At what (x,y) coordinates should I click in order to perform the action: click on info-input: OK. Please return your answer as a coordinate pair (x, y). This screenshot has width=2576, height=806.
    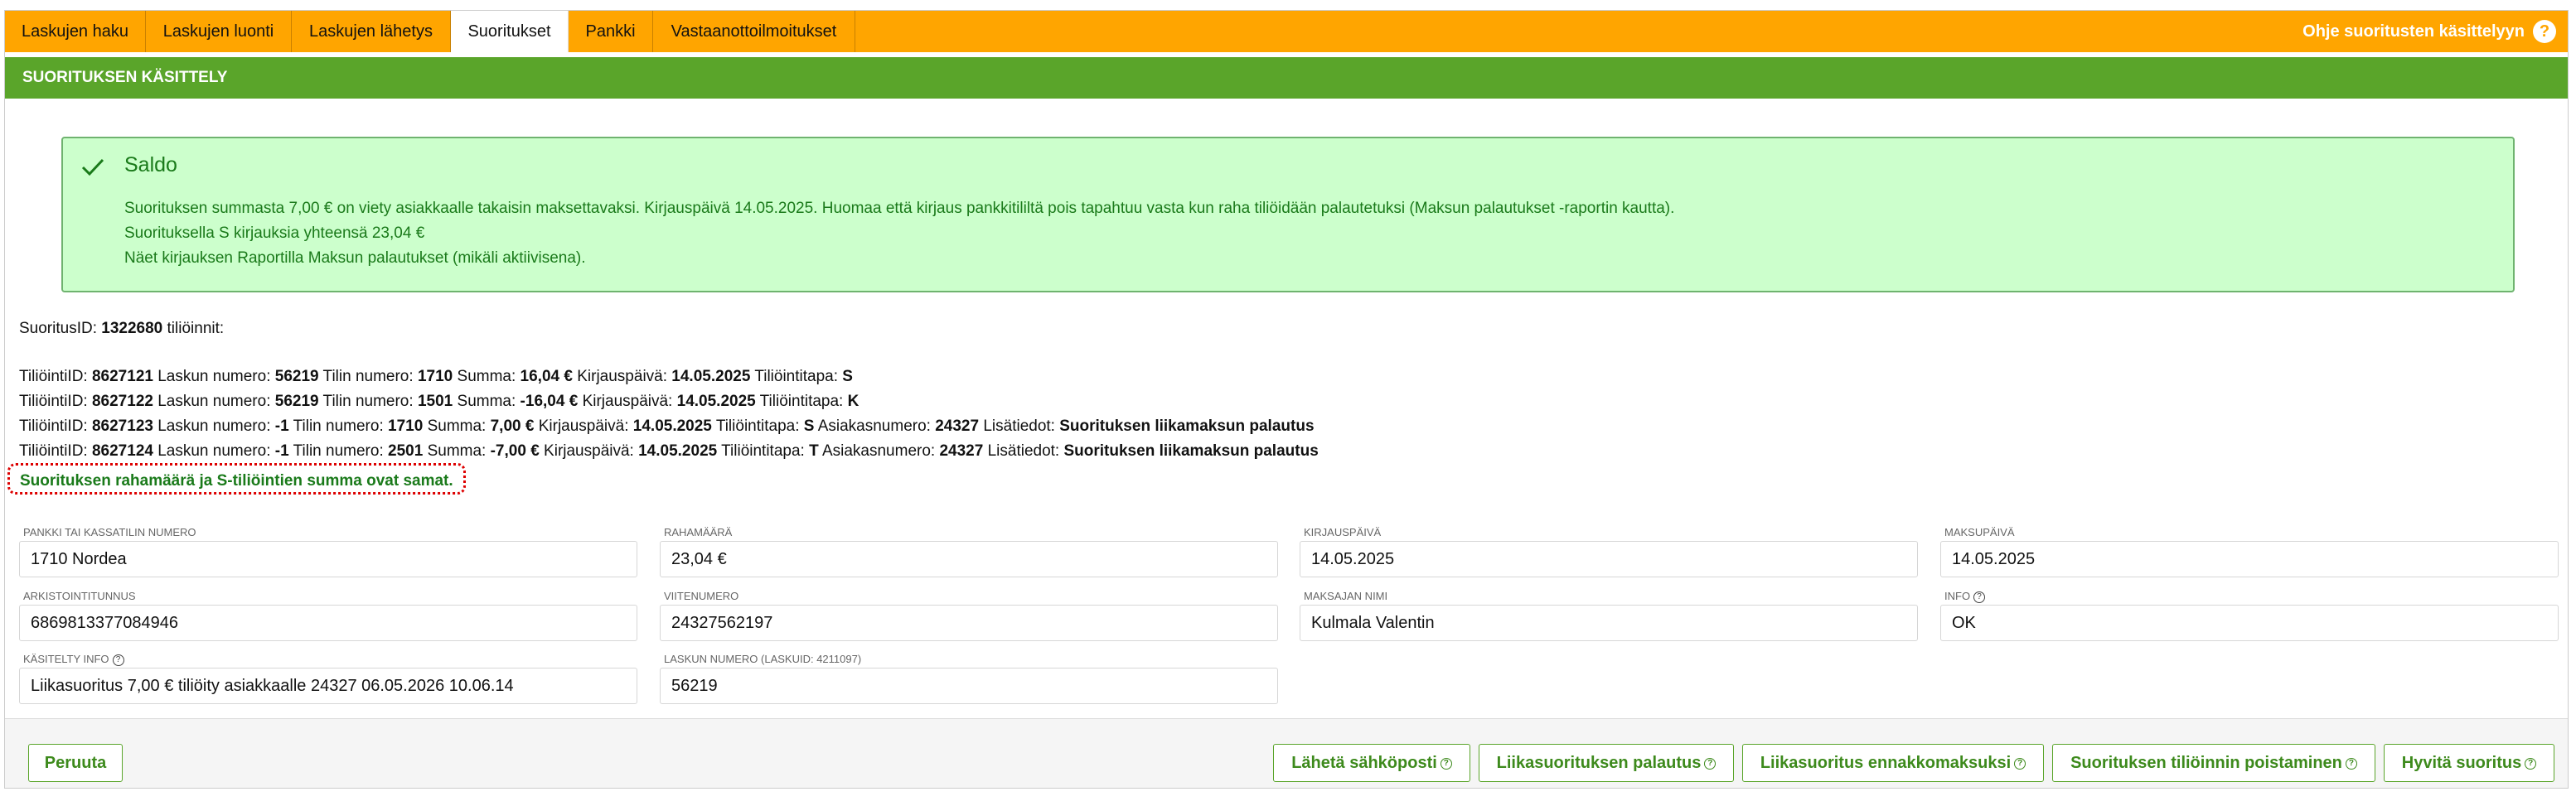
    Looking at the image, I should click on (2249, 623).